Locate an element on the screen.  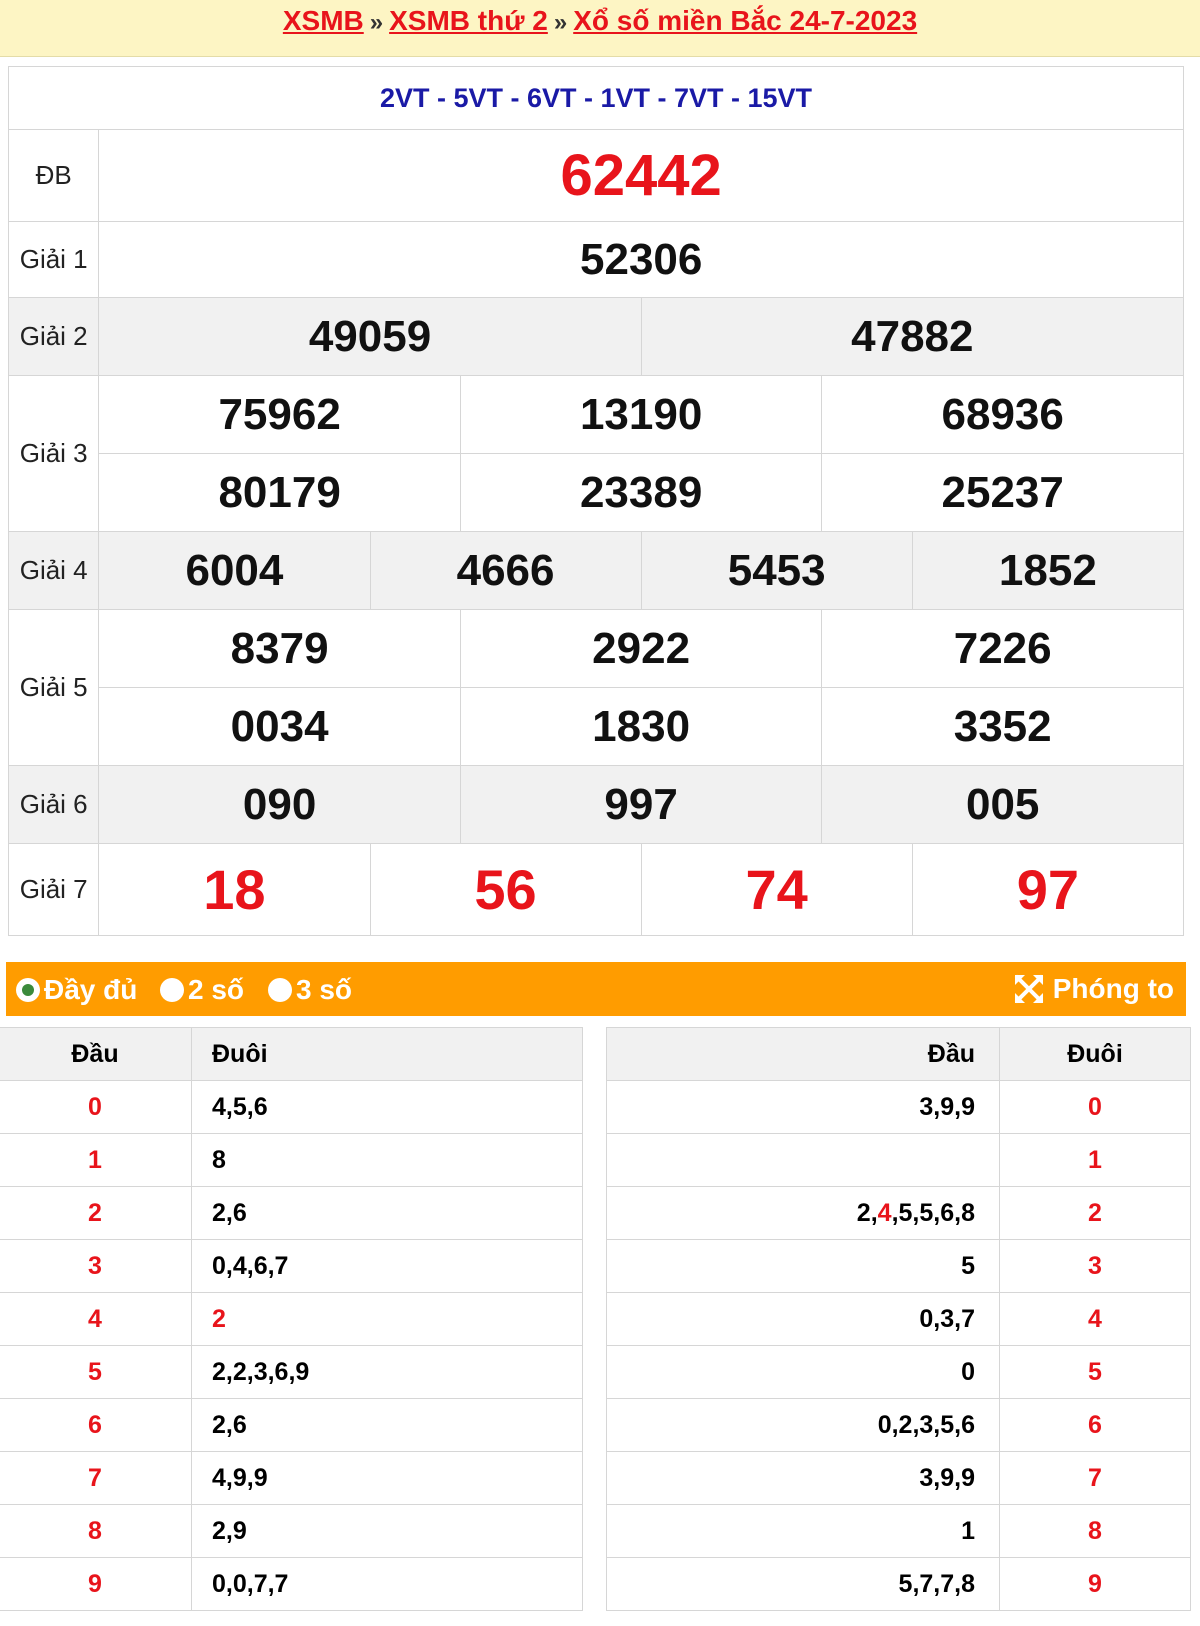
prize-3-number: 25237 is located at coordinates (1002, 492).